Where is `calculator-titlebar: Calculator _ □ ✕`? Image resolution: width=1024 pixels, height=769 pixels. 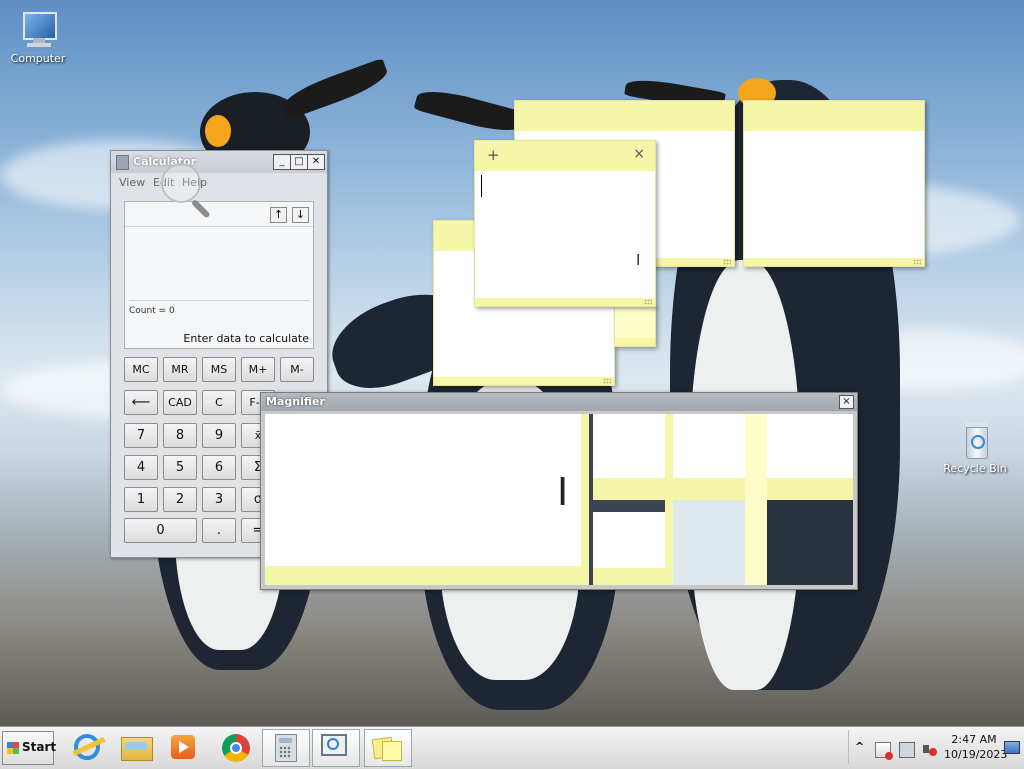 calculator-titlebar: Calculator _ □ ✕ is located at coordinates (219, 162).